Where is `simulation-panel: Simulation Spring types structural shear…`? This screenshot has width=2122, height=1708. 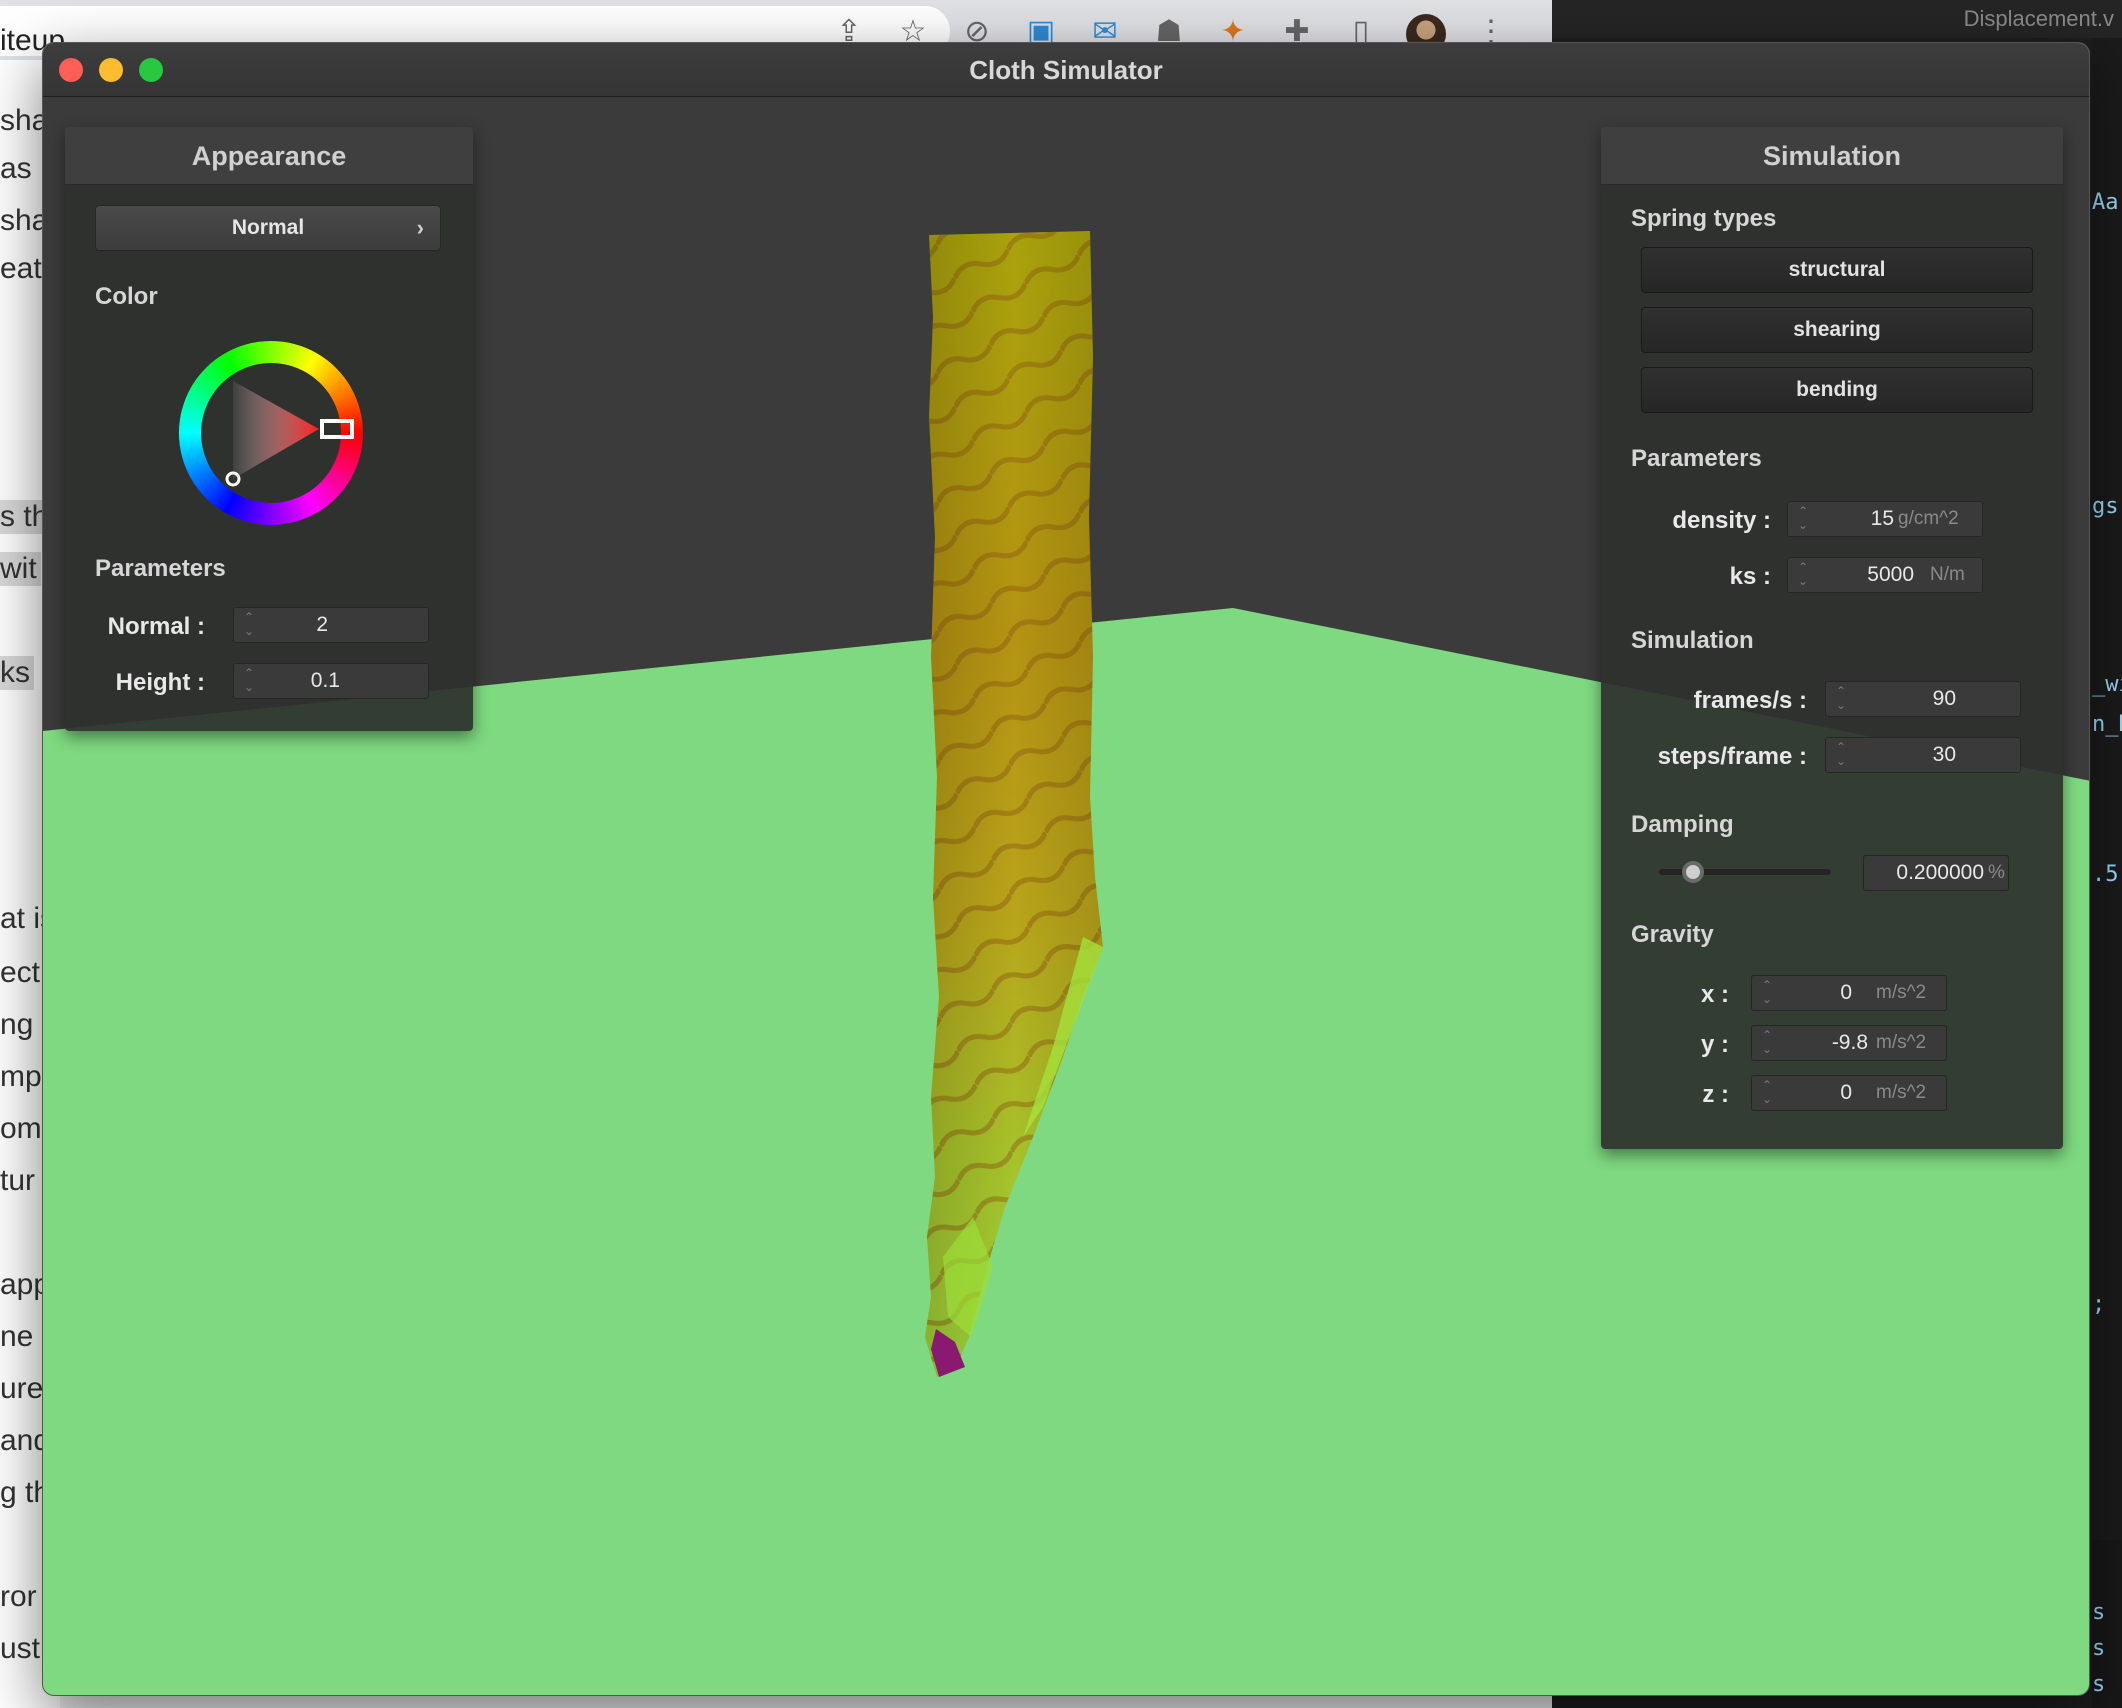
simulation-panel: Simulation Spring types structural shear… is located at coordinates (1832, 638).